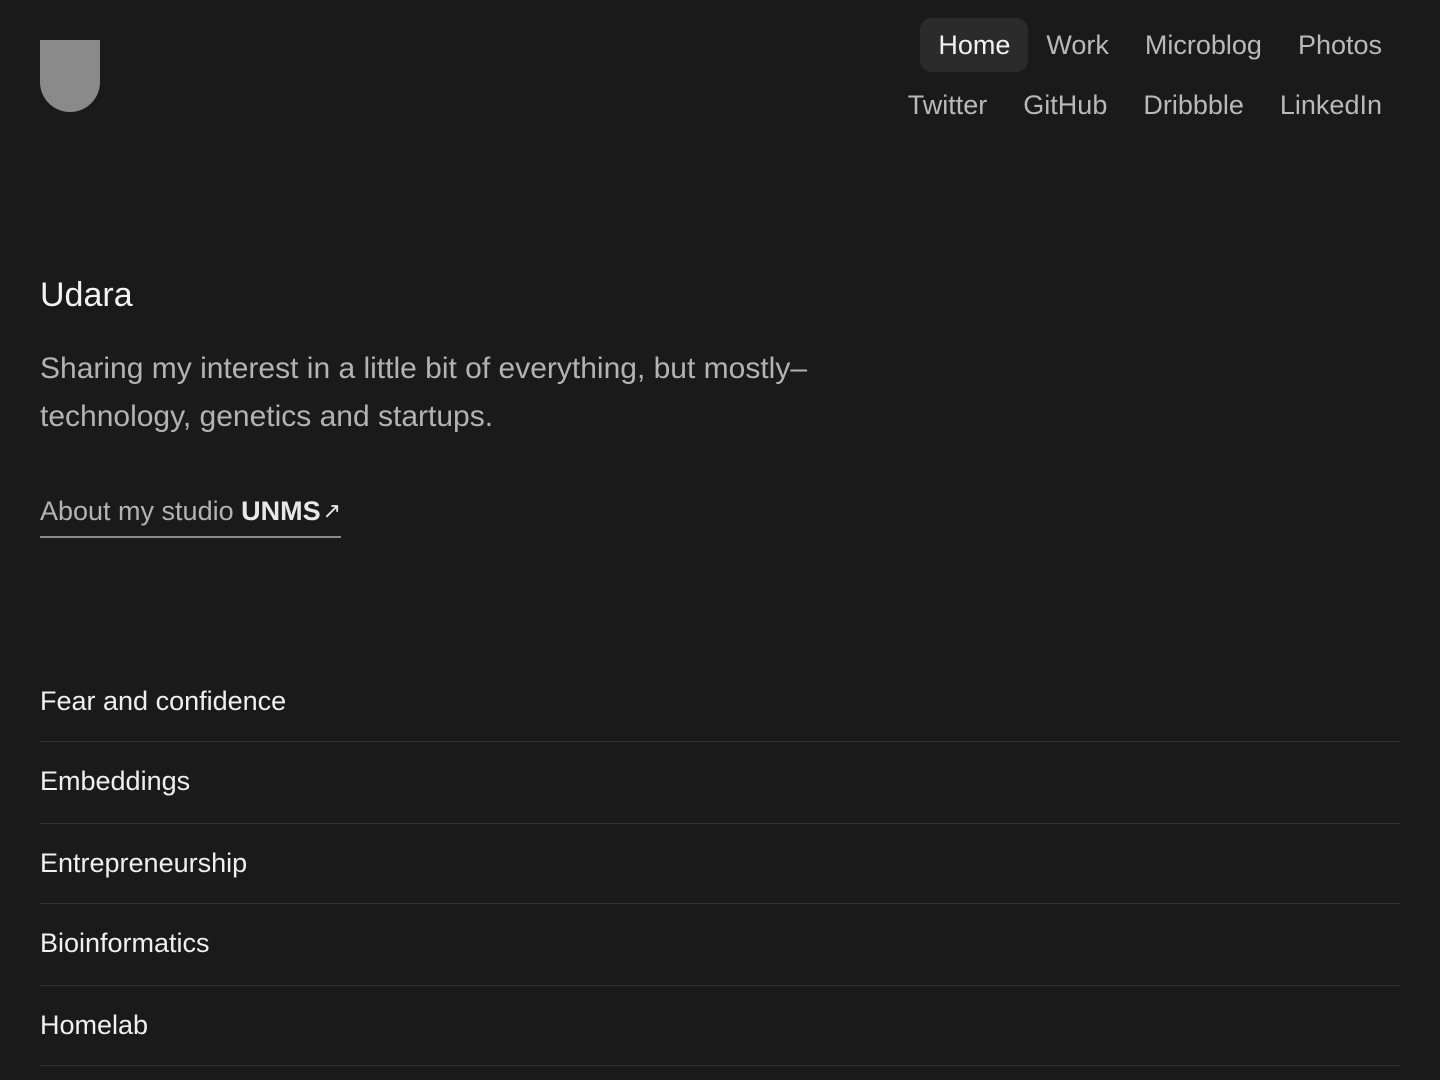 This screenshot has height=1080, width=1440. I want to click on page-title: Udara, so click(86, 295).